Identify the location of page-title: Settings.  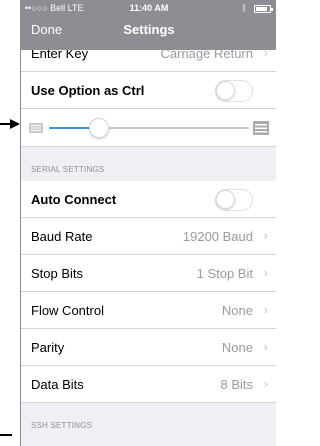
(149, 29).